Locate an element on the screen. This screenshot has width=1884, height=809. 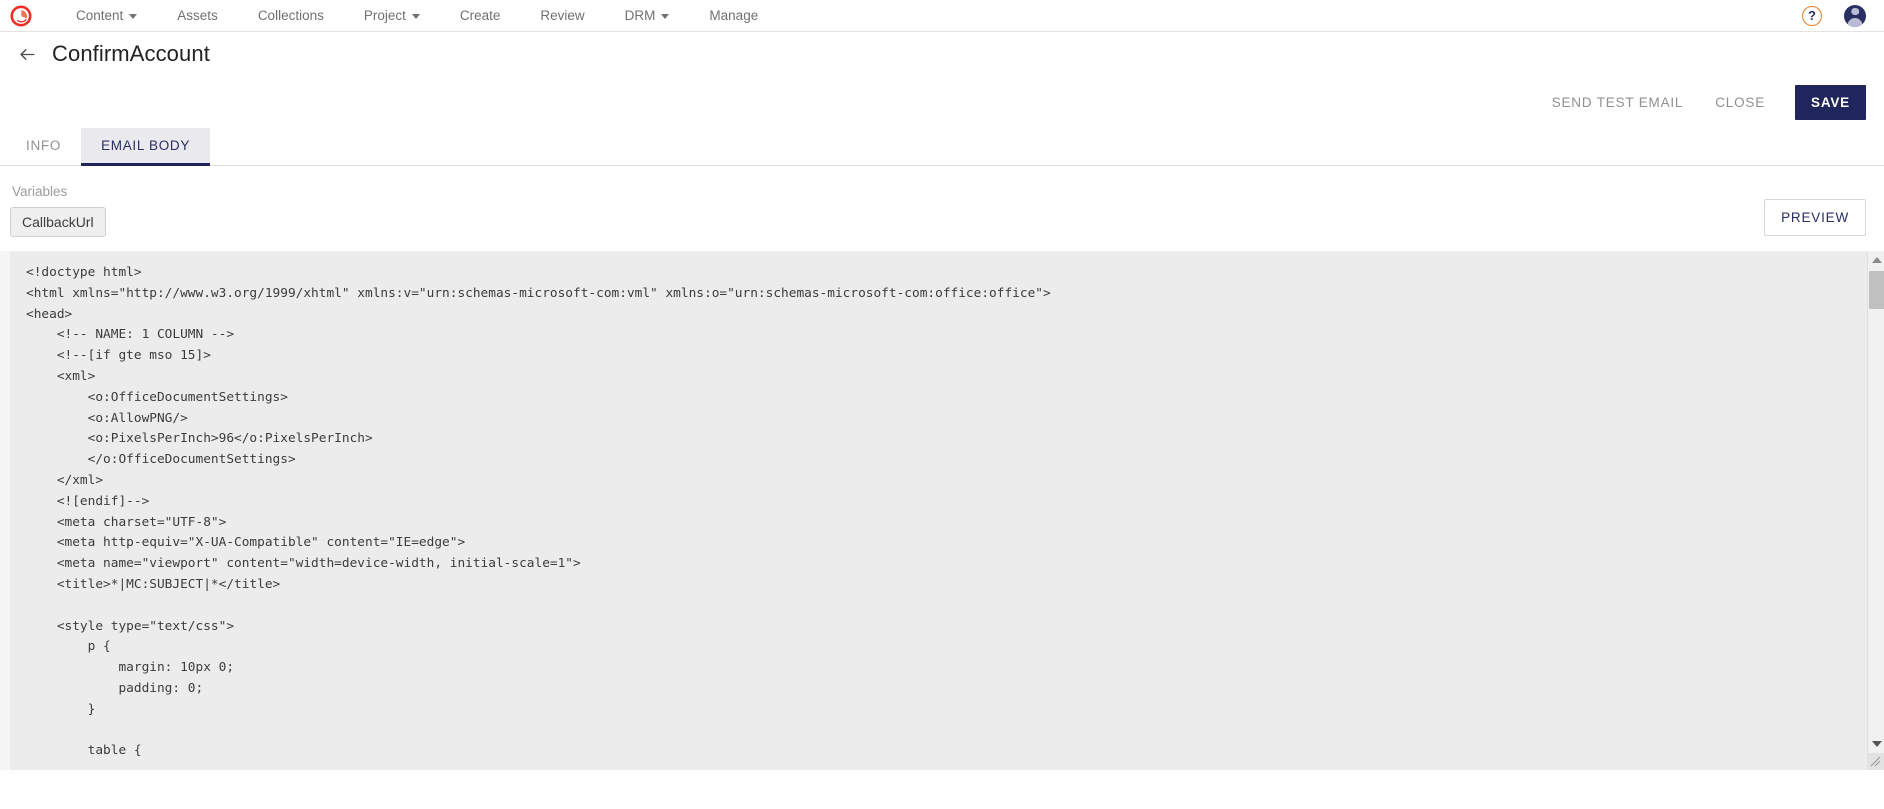
nav-item-label: Create is located at coordinates (480, 15).